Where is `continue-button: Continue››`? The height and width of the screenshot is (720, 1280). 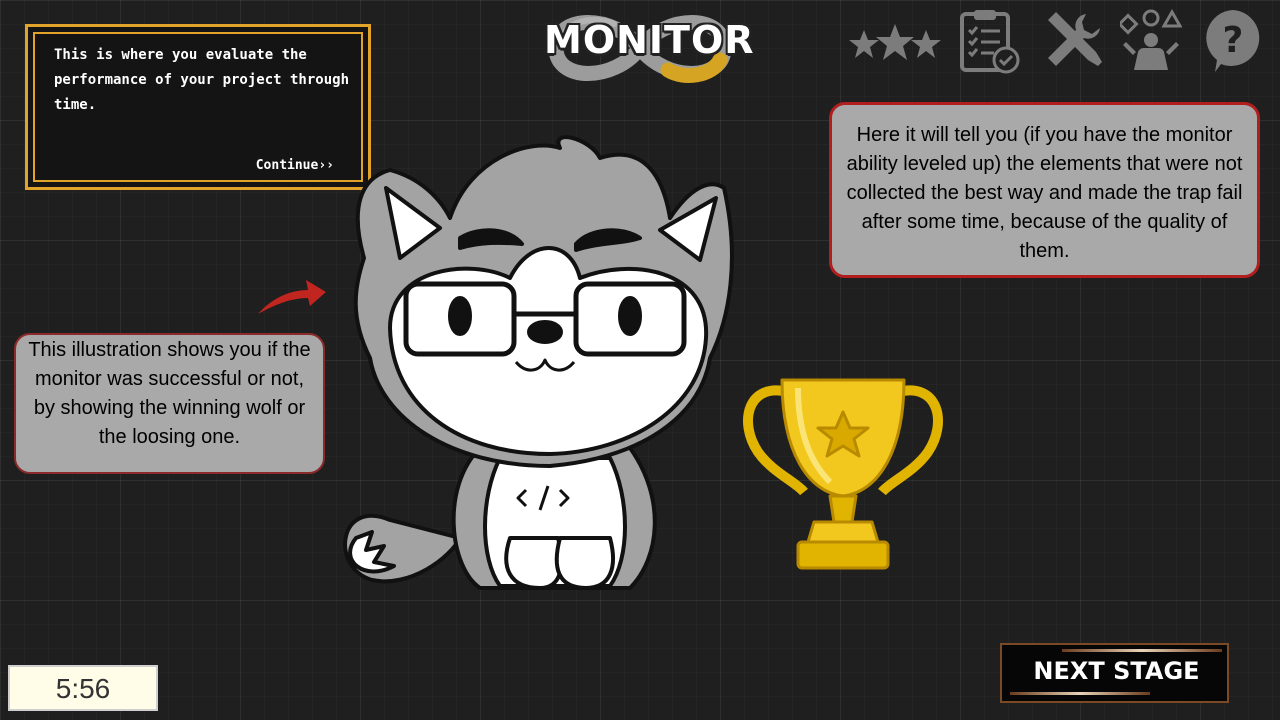
continue-button: Continue›› is located at coordinates (295, 165).